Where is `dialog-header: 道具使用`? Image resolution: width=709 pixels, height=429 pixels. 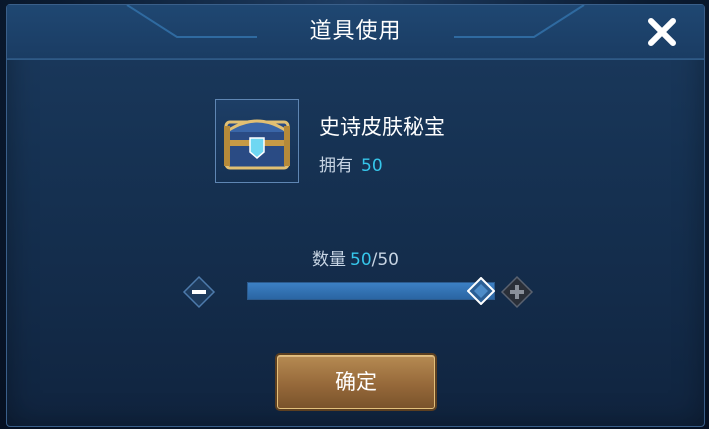 dialog-header: 道具使用 is located at coordinates (355, 32).